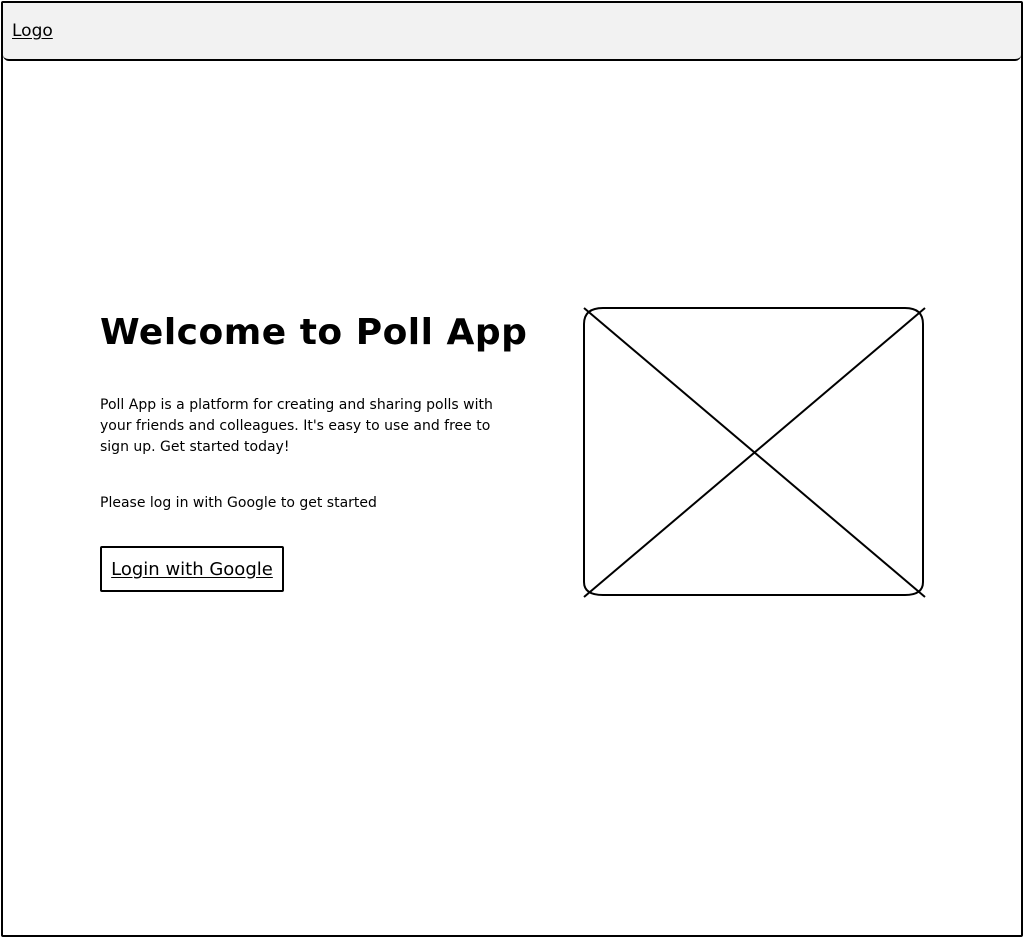 The height and width of the screenshot is (938, 1024). What do you see at coordinates (512, 32) in the screenshot?
I see `top-bar: Logo` at bounding box center [512, 32].